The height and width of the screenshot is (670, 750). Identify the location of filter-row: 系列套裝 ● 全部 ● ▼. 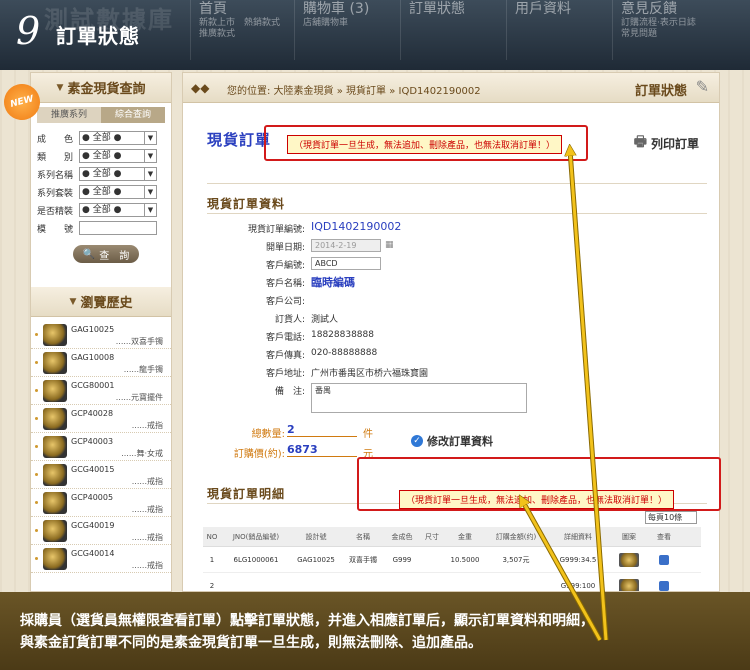
(101, 192).